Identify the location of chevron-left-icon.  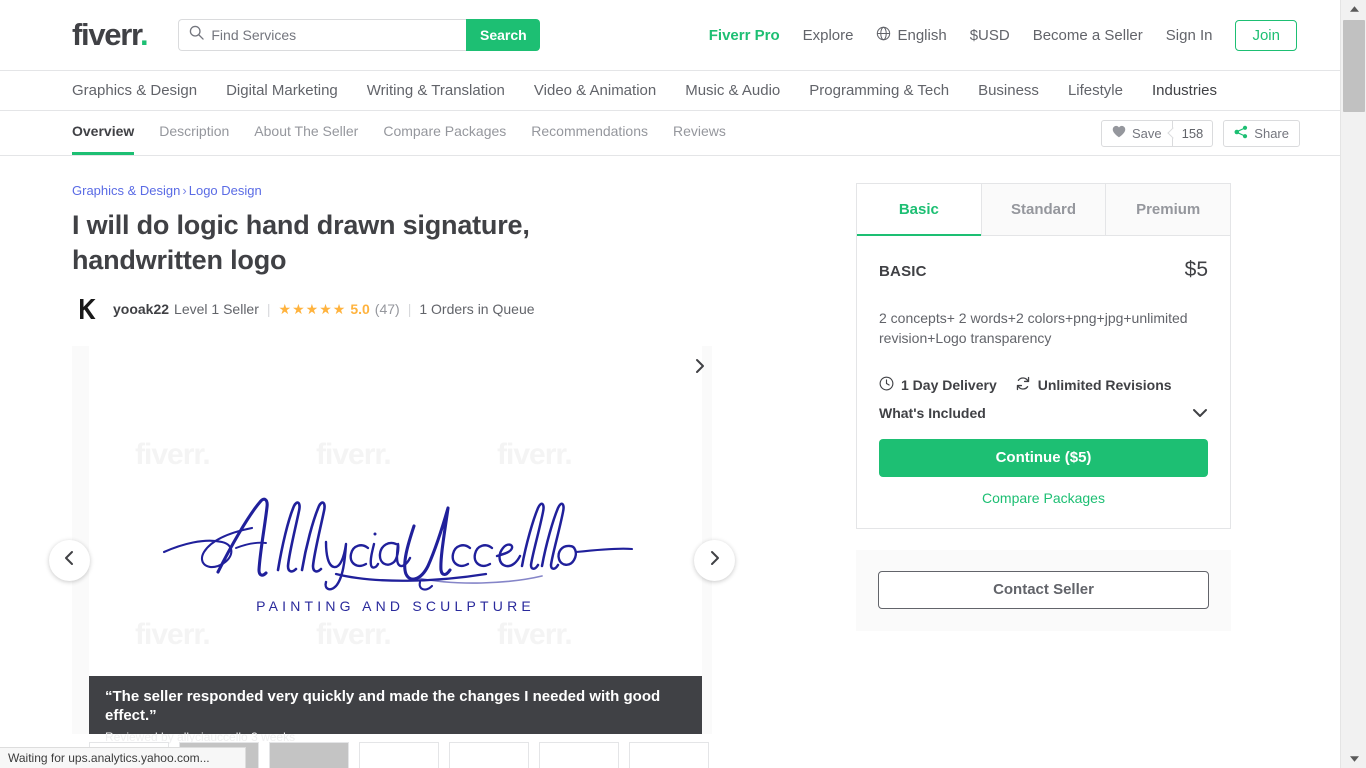
(69, 560).